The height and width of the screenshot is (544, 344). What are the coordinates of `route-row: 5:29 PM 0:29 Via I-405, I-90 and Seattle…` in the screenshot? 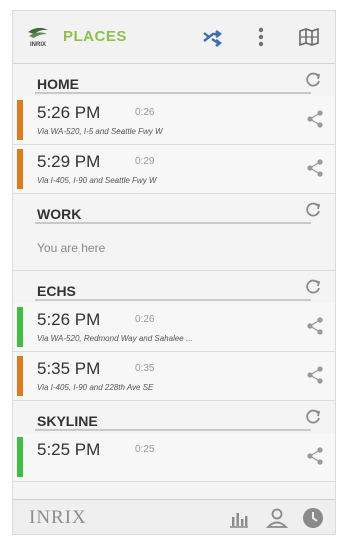 It's located at (174, 169).